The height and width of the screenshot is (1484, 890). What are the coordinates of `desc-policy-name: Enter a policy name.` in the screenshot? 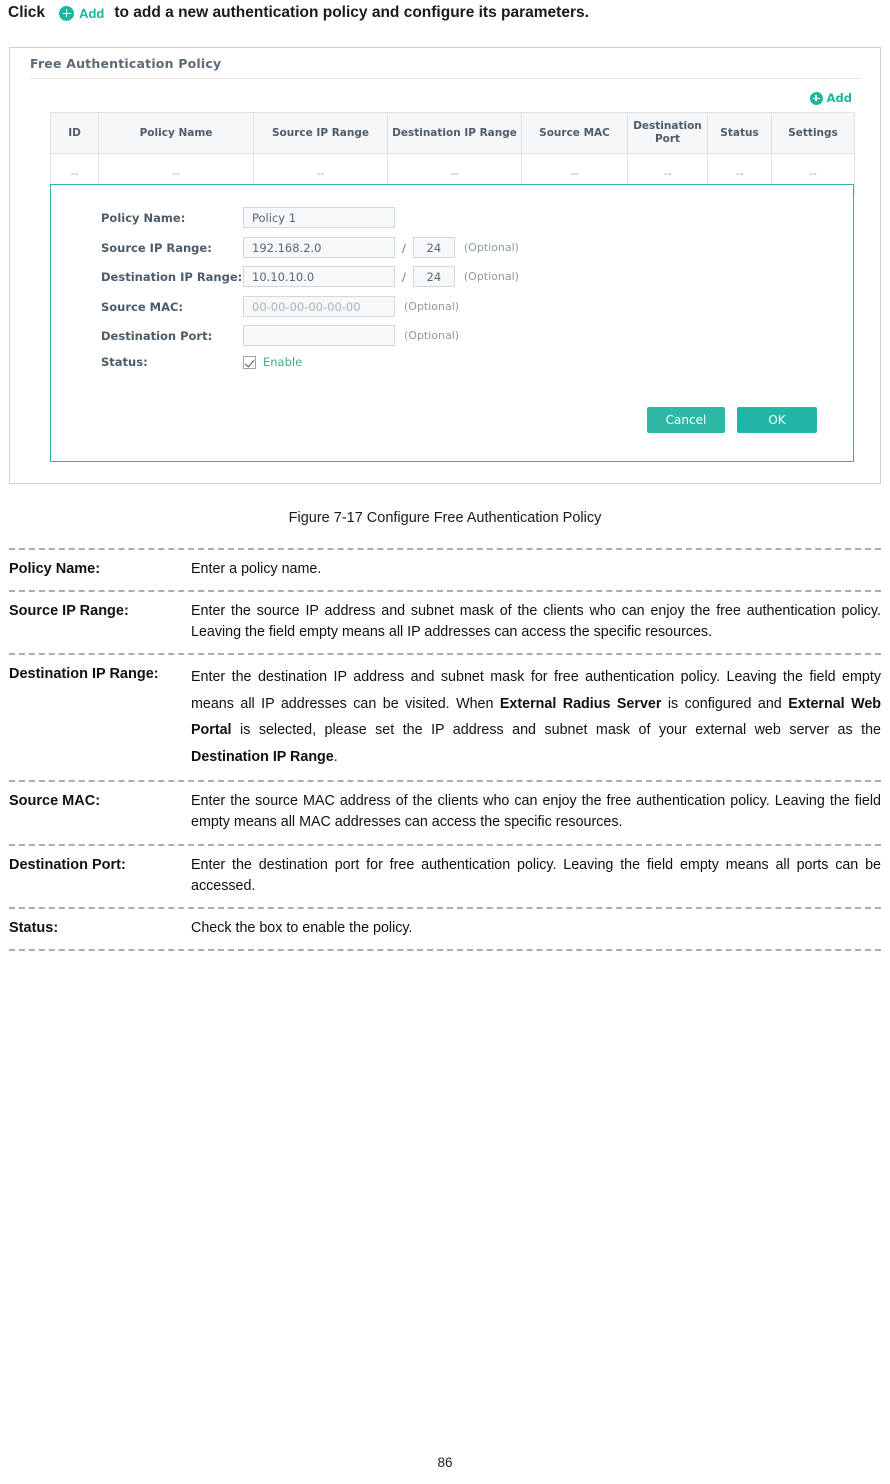 It's located at (256, 569).